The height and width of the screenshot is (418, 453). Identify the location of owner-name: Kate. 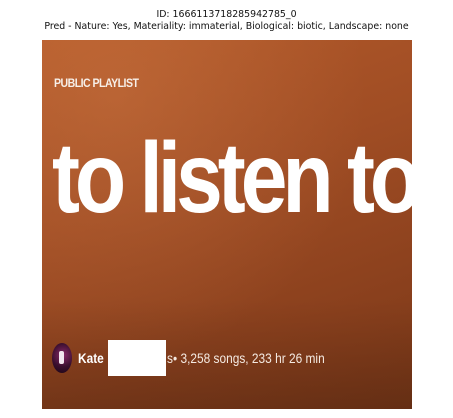
(91, 358).